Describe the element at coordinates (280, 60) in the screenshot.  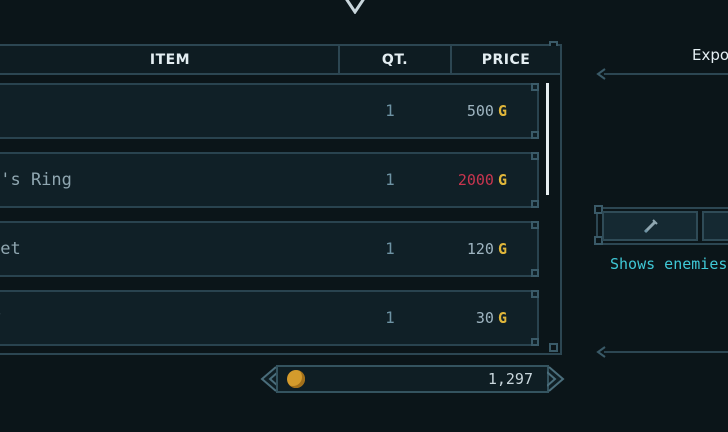
I see `table-header: ITEM QT. PRICE` at that location.